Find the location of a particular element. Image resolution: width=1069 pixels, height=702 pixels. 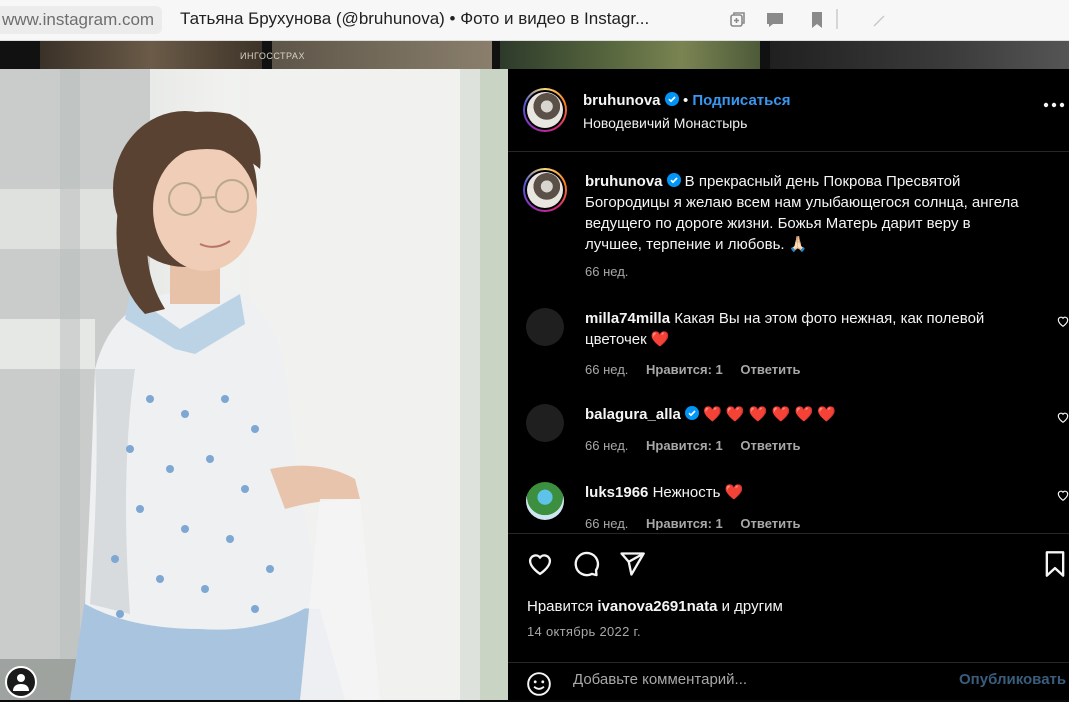

address-bar: www.instagram.com is located at coordinates (81, 20).